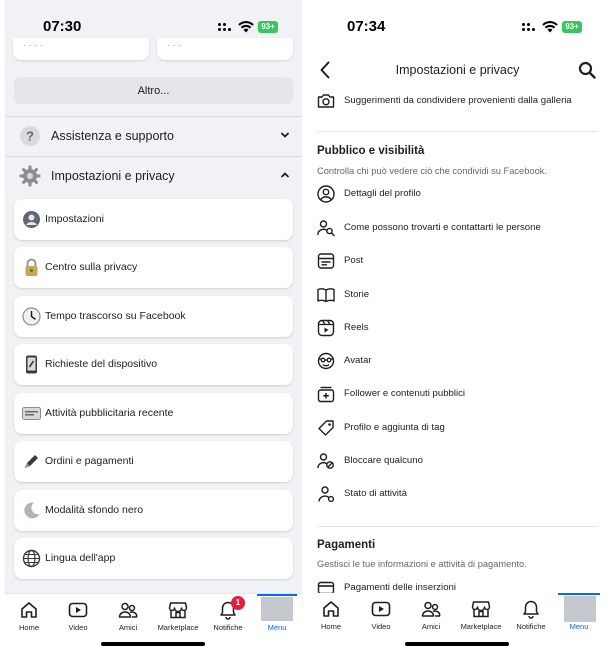 The image size is (610, 655). What do you see at coordinates (457, 494) in the screenshot?
I see `setting-activity-status: Stato di attività` at bounding box center [457, 494].